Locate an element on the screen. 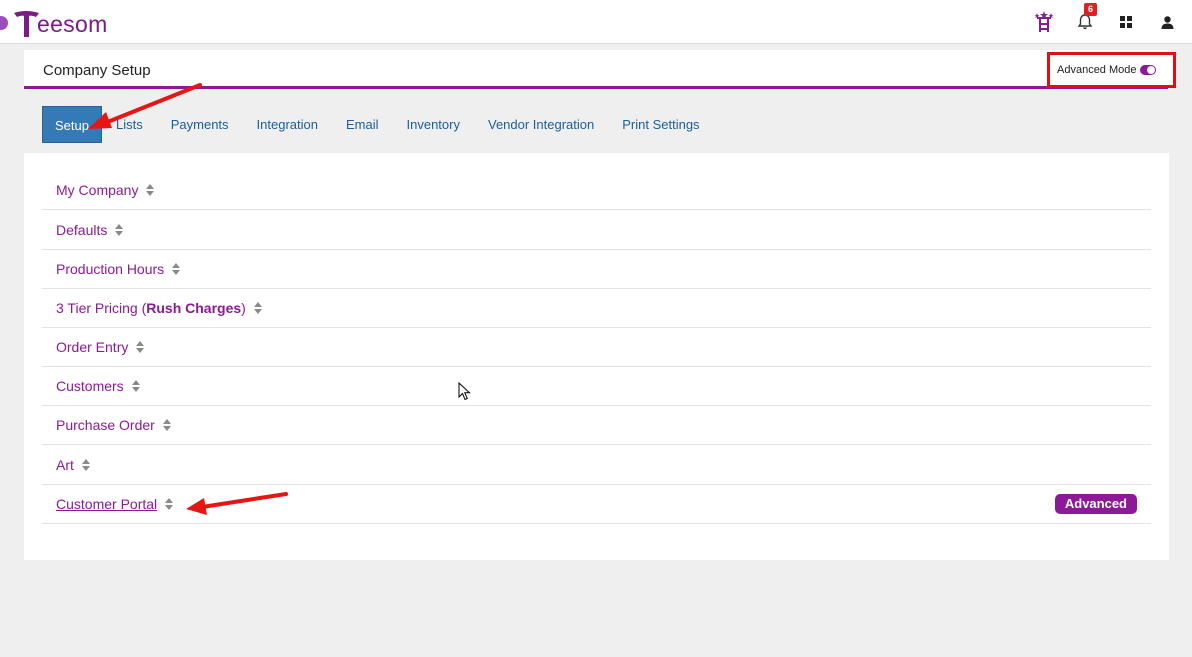 The height and width of the screenshot is (657, 1192). section-customer-portal: Customer Portal is located at coordinates (106, 504).